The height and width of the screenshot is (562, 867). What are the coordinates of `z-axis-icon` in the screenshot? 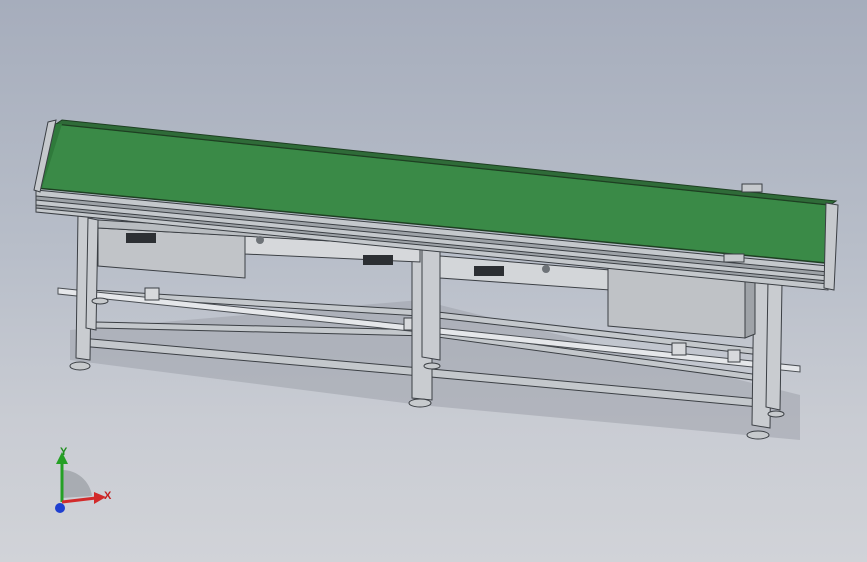 It's located at (60, 508).